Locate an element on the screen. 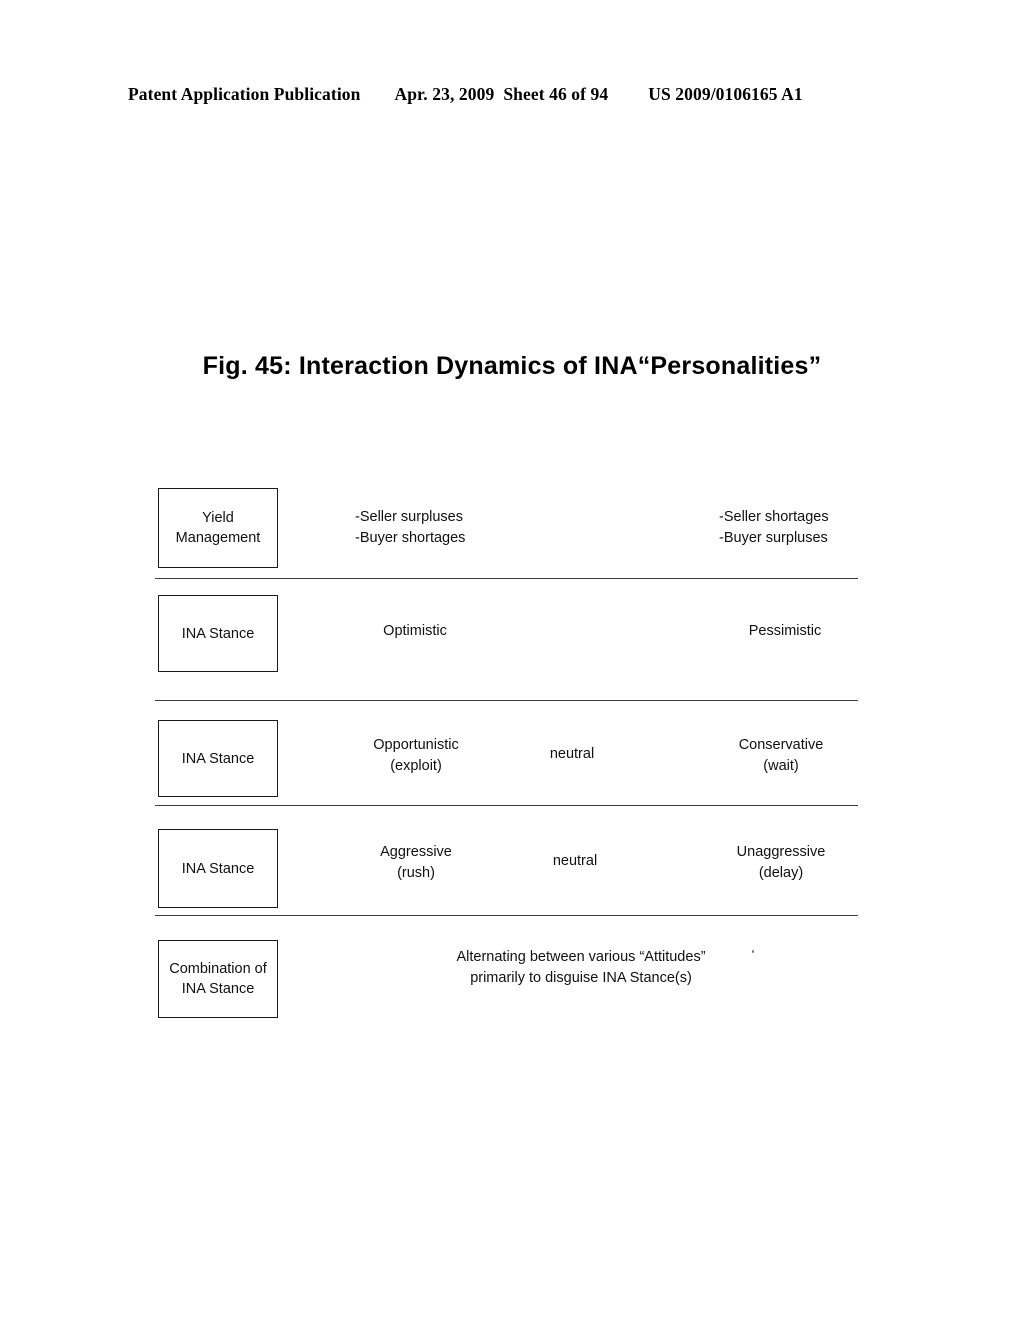 Image resolution: width=1024 pixels, height=1320 pixels. row-right-text-yield-management: -Seller shortages -Buyer surpluses is located at coordinates (774, 527).